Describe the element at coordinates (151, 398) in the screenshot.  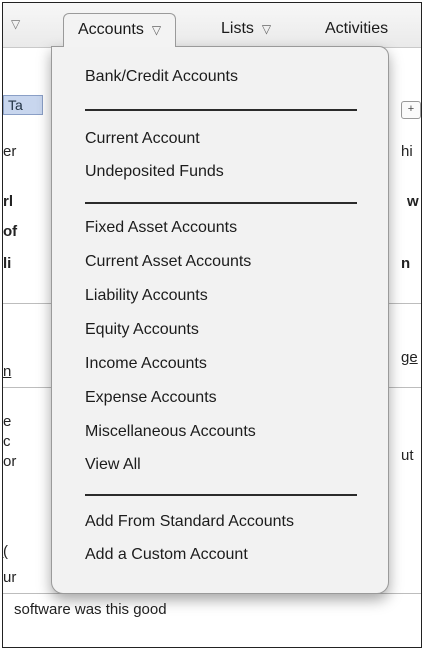
I see `menu-item-expense-accounts: Expense Accounts` at that location.